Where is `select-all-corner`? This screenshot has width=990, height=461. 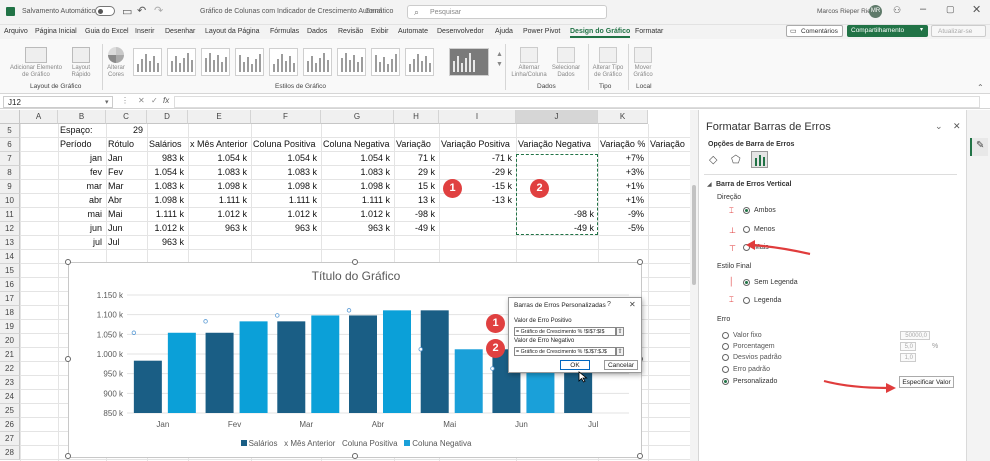 select-all-corner is located at coordinates (10, 117).